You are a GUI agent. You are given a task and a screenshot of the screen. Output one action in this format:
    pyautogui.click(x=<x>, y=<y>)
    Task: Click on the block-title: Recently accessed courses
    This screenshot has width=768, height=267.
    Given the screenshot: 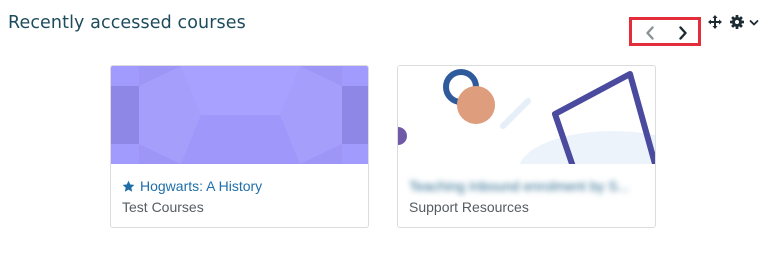 What is the action you would take?
    pyautogui.click(x=127, y=23)
    